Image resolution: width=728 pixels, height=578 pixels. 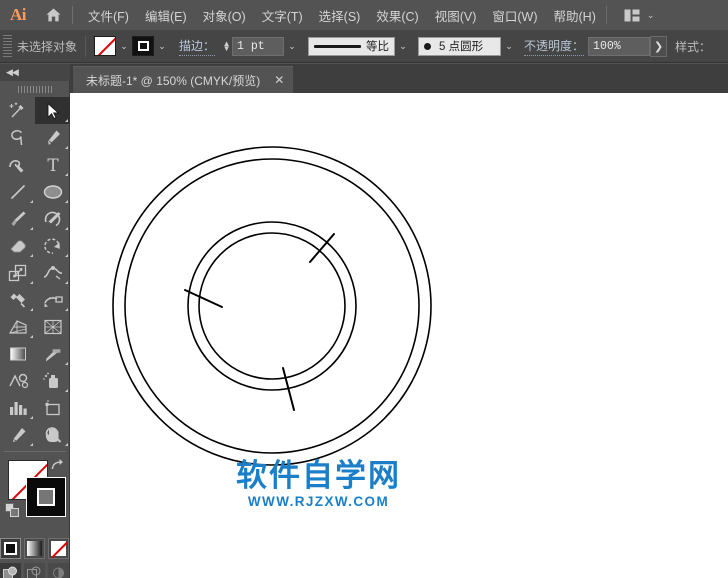 What do you see at coordinates (17, 164) in the screenshot?
I see `curvature-tool` at bounding box center [17, 164].